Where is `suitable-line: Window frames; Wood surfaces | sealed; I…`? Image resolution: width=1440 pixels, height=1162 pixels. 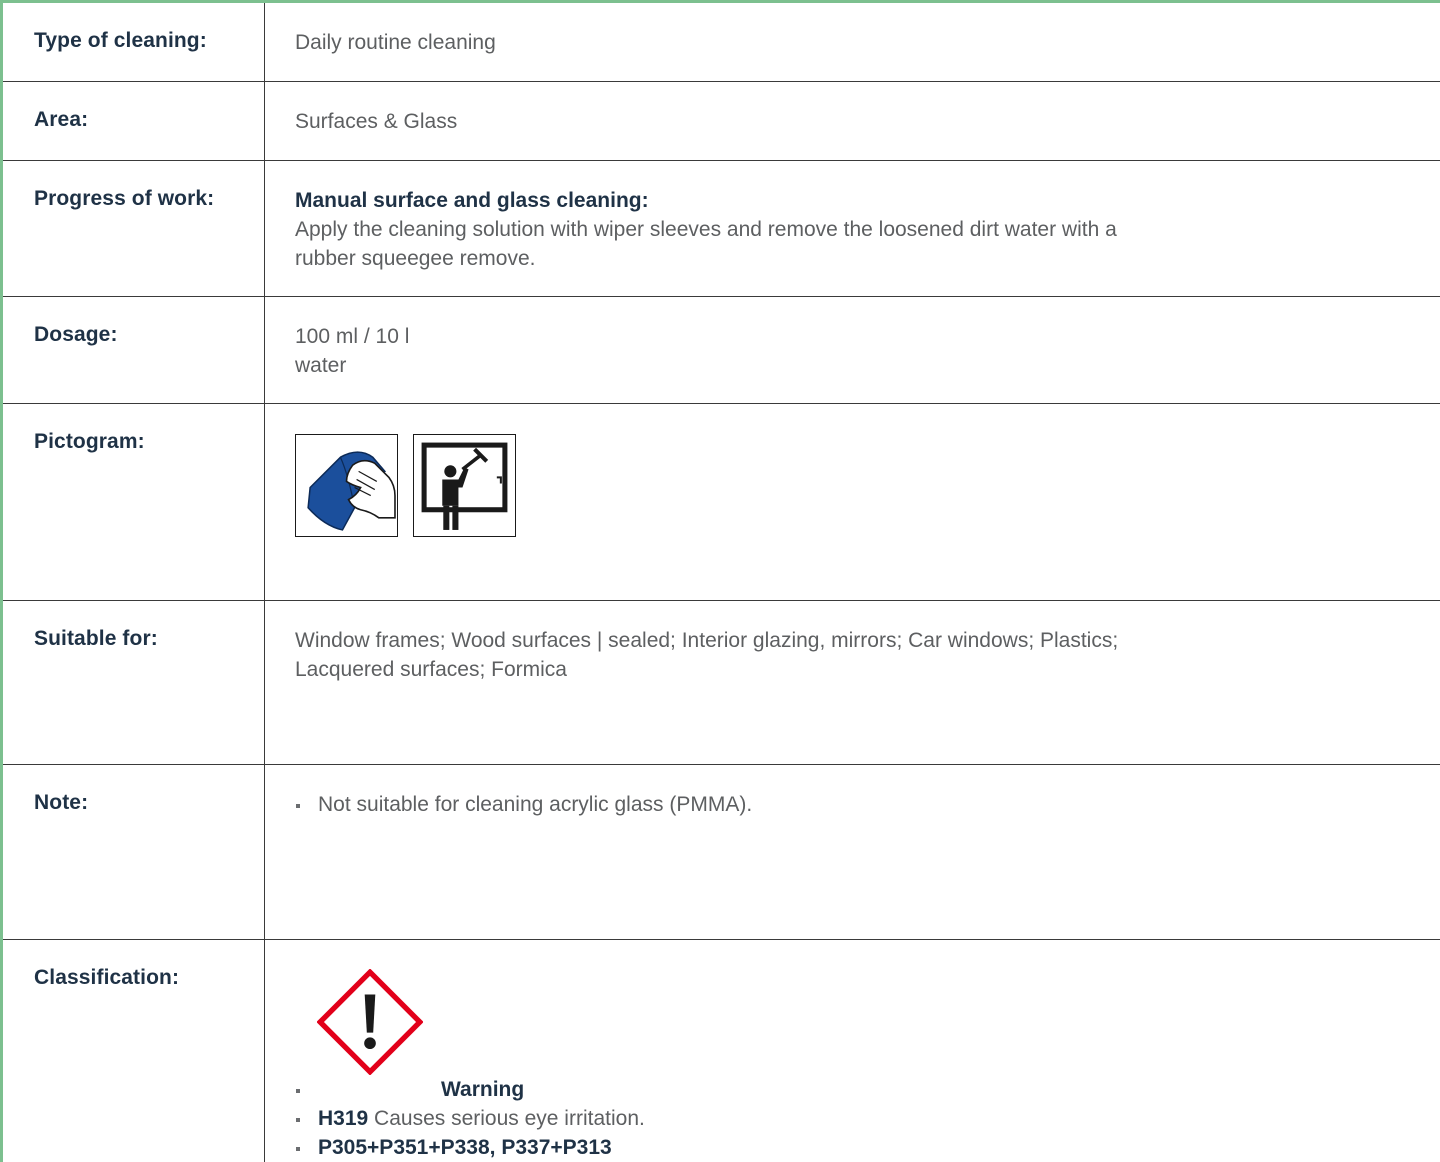 suitable-line: Window frames; Wood surfaces | sealed; I… is located at coordinates (707, 640).